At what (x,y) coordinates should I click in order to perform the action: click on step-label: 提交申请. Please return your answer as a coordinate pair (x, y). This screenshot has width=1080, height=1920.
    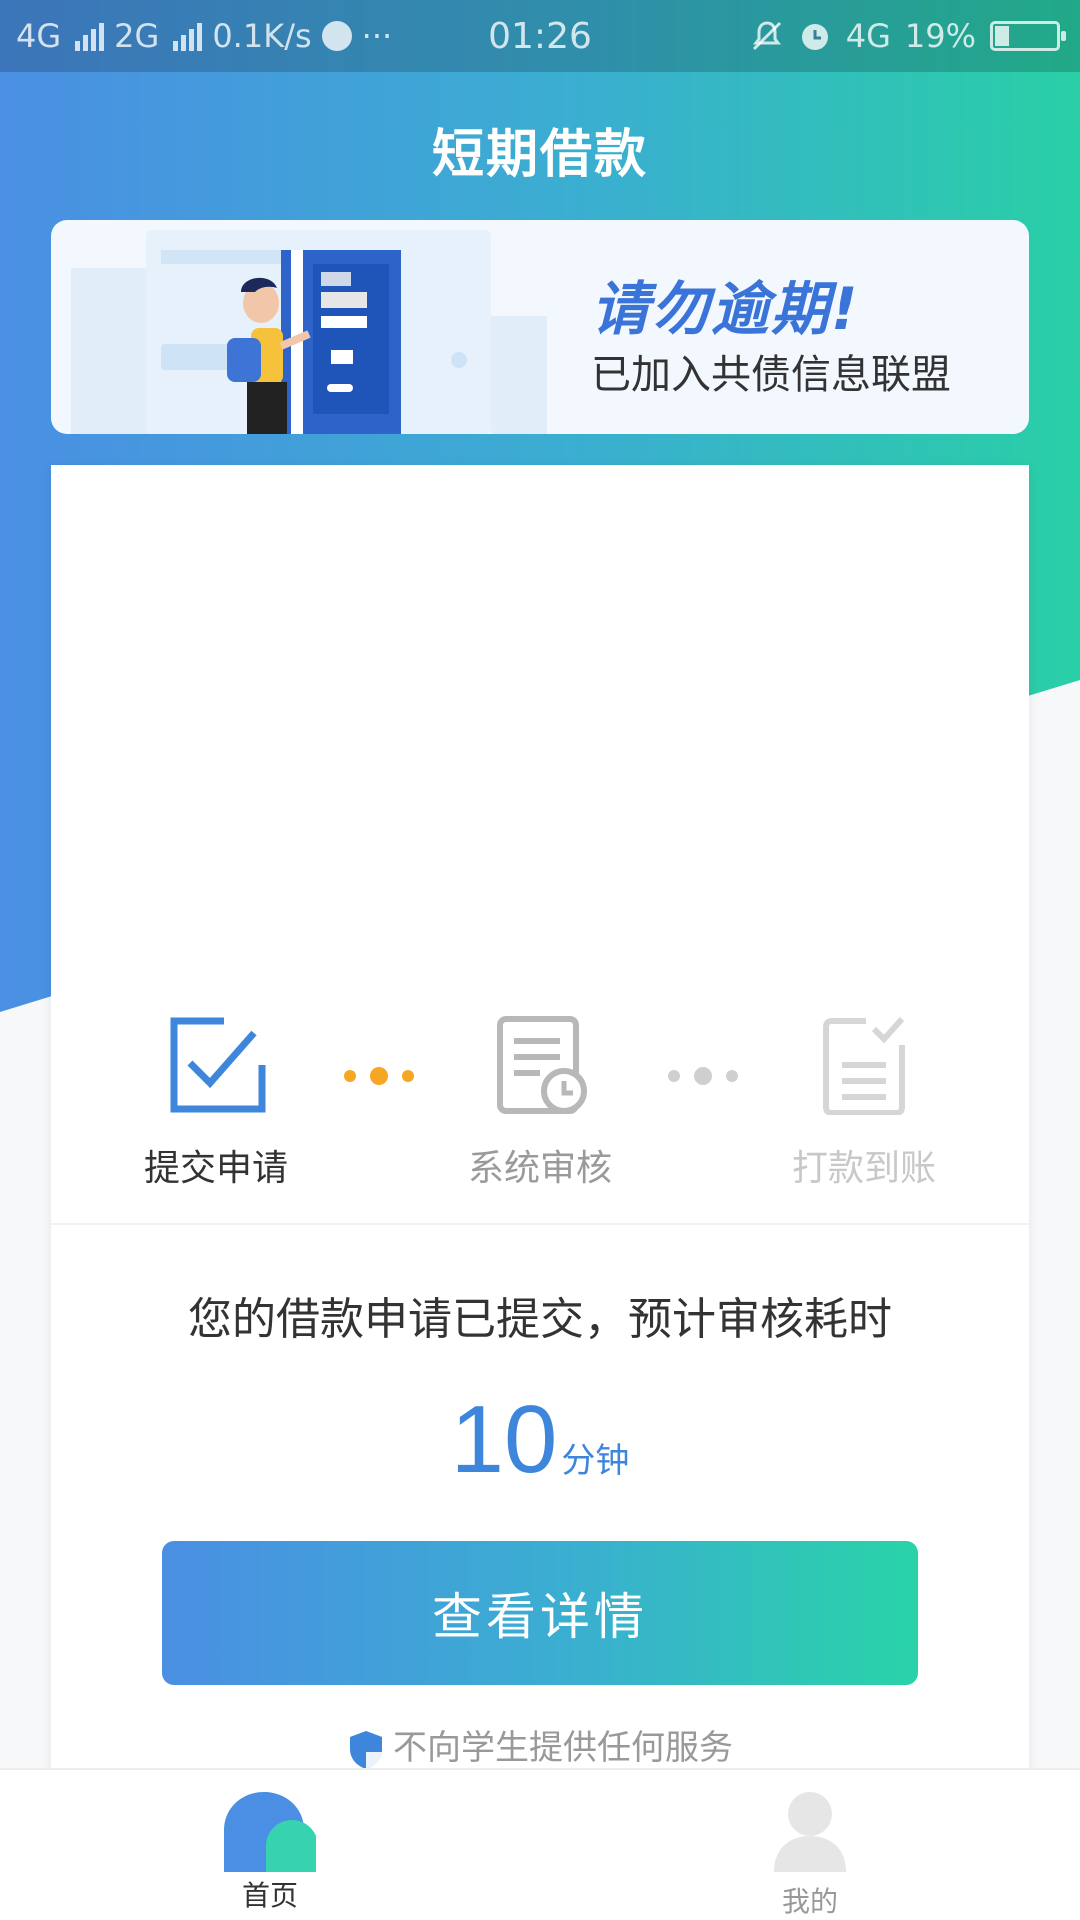
    Looking at the image, I should click on (215, 1168).